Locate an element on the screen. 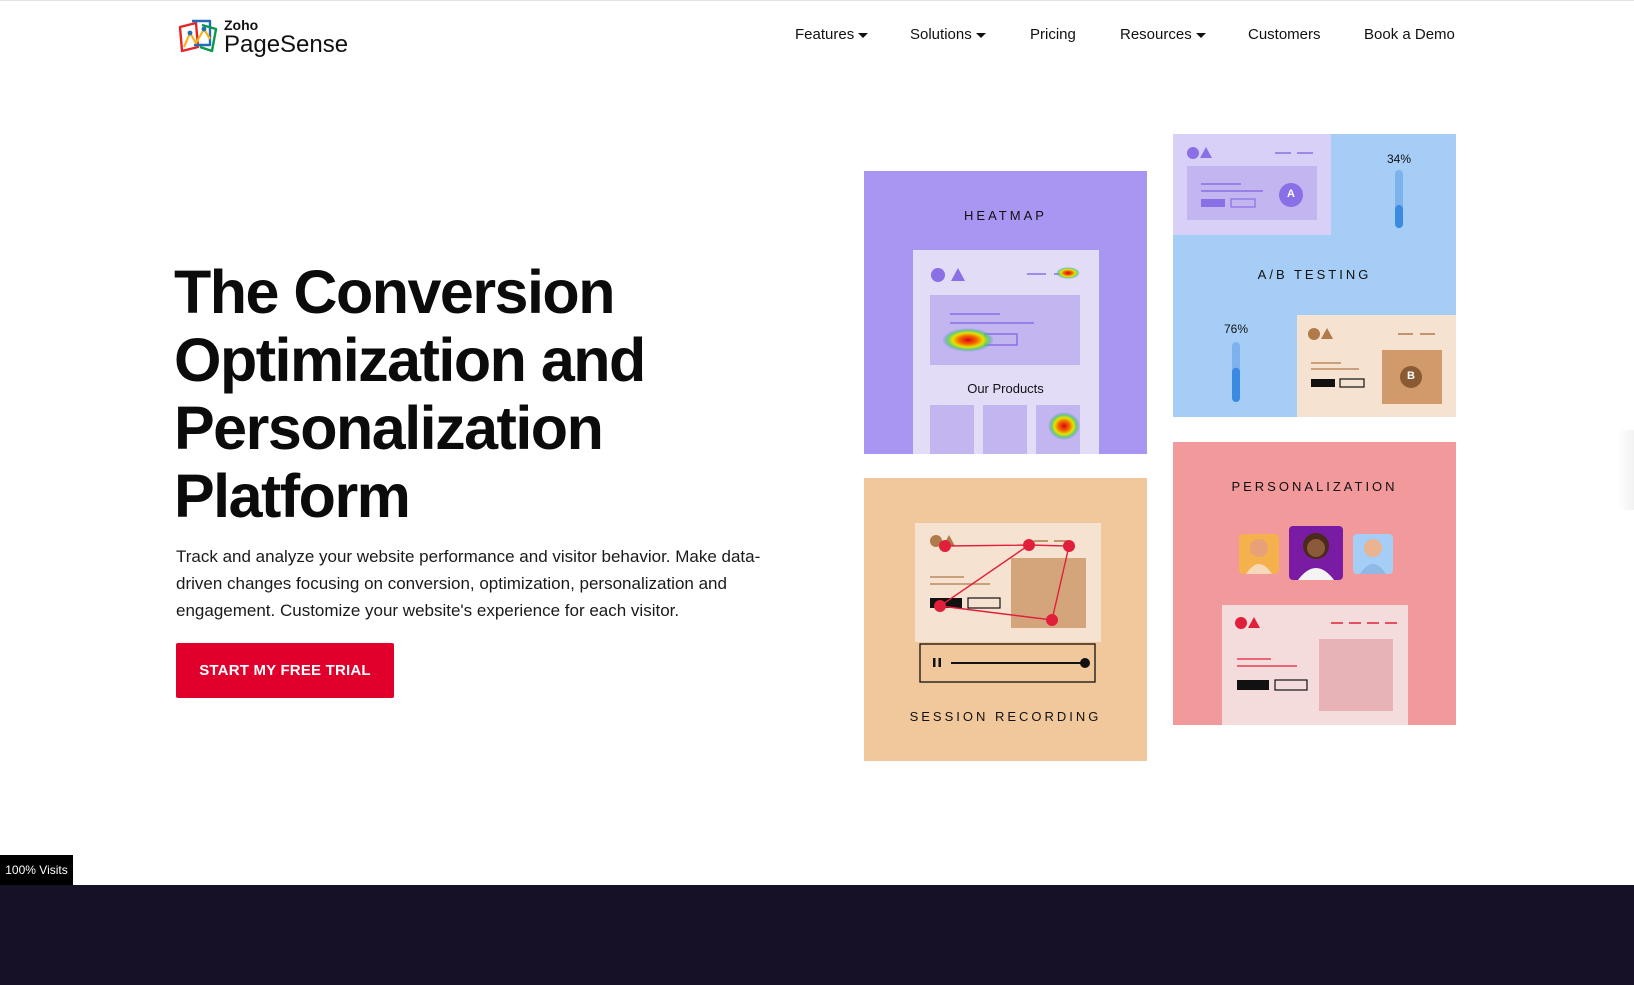 Image resolution: width=1634 pixels, height=985 pixels. nav-solutions: Solutions is located at coordinates (948, 34).